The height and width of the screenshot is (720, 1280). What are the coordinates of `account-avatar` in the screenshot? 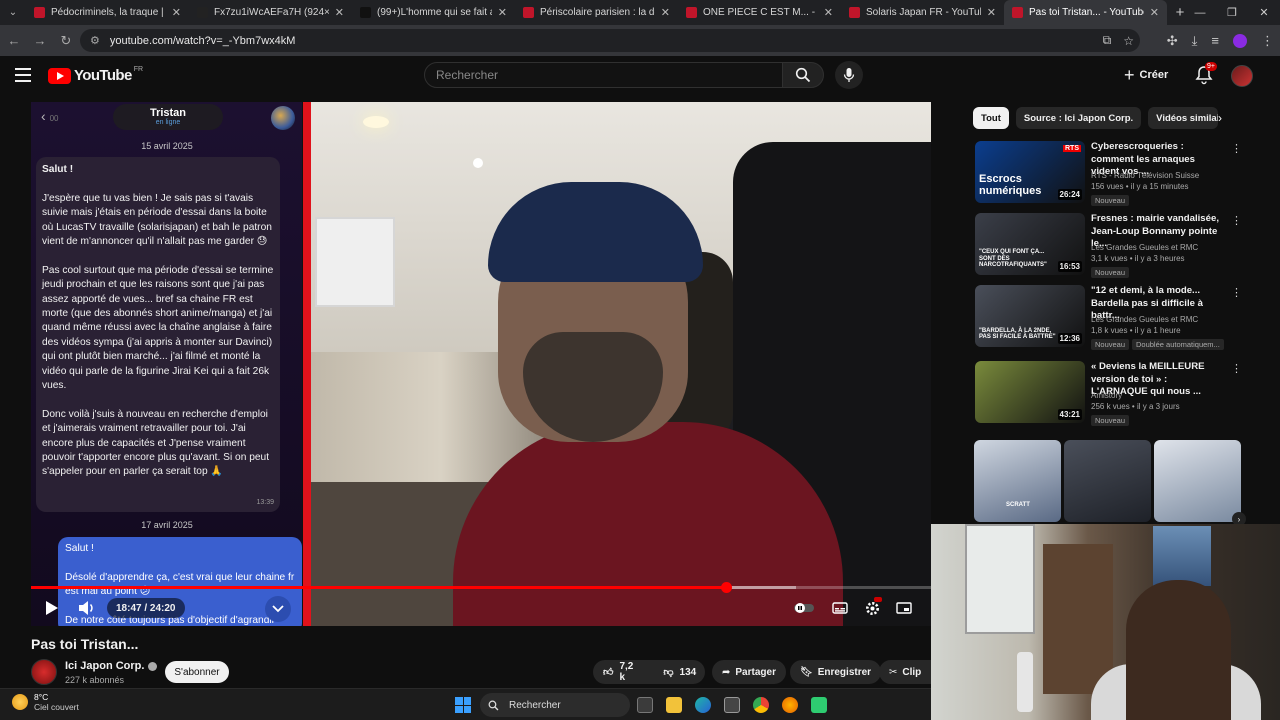 It's located at (1242, 76).